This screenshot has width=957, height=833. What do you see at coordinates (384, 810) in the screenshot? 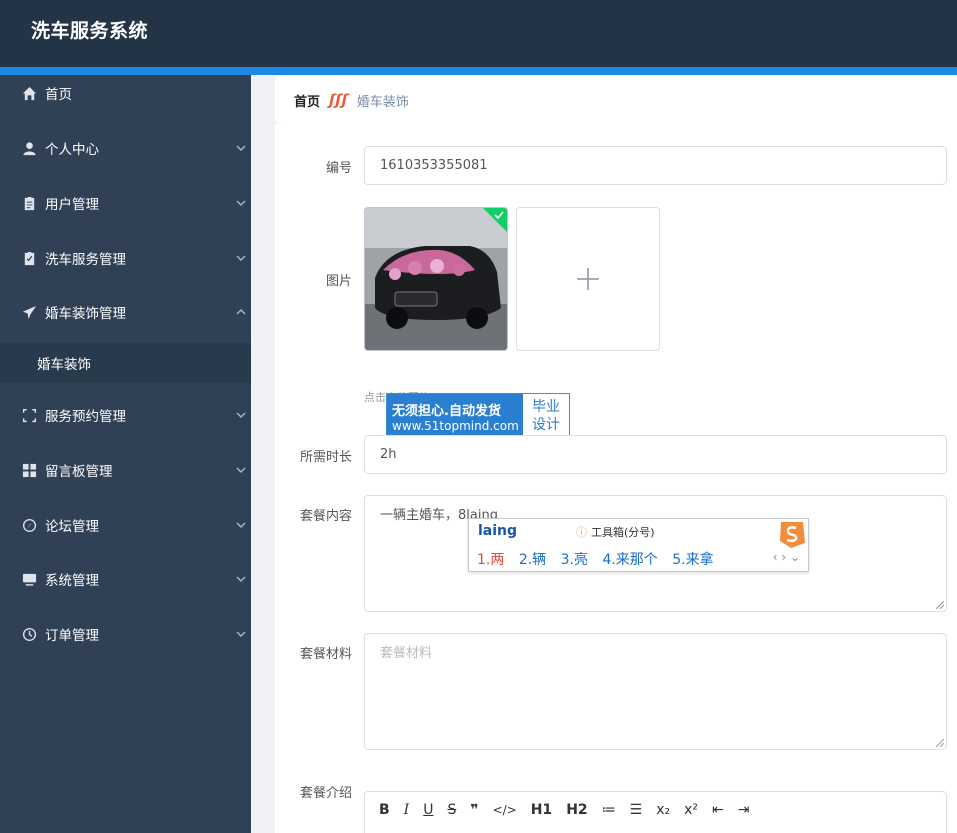
I see `bold-button: B` at bounding box center [384, 810].